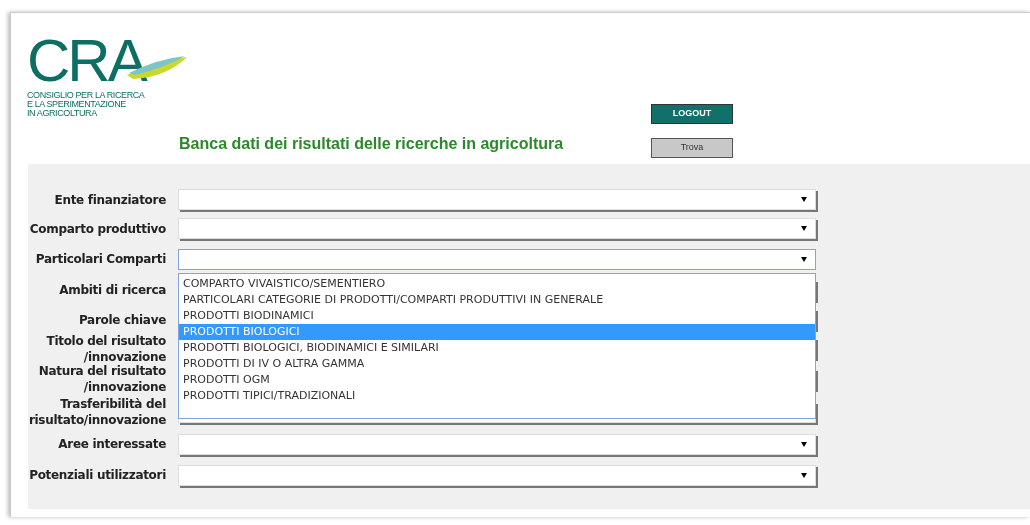 The height and width of the screenshot is (525, 1030). What do you see at coordinates (86, 95) in the screenshot?
I see `logo-subtitle: CONSIGLIO PER LA RICERCA` at bounding box center [86, 95].